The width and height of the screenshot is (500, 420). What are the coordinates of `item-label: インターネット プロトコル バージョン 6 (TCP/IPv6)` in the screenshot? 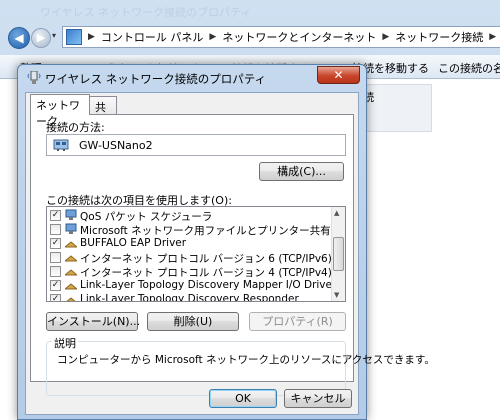 It's located at (206, 259).